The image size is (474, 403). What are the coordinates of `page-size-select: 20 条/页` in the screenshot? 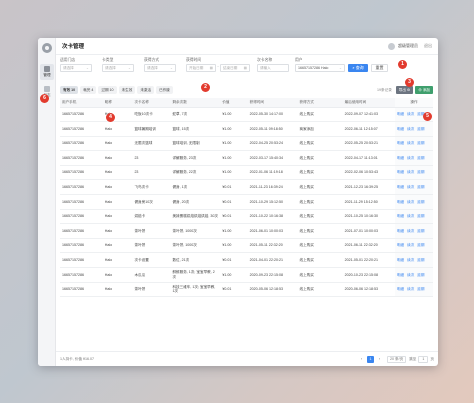 It's located at (397, 359).